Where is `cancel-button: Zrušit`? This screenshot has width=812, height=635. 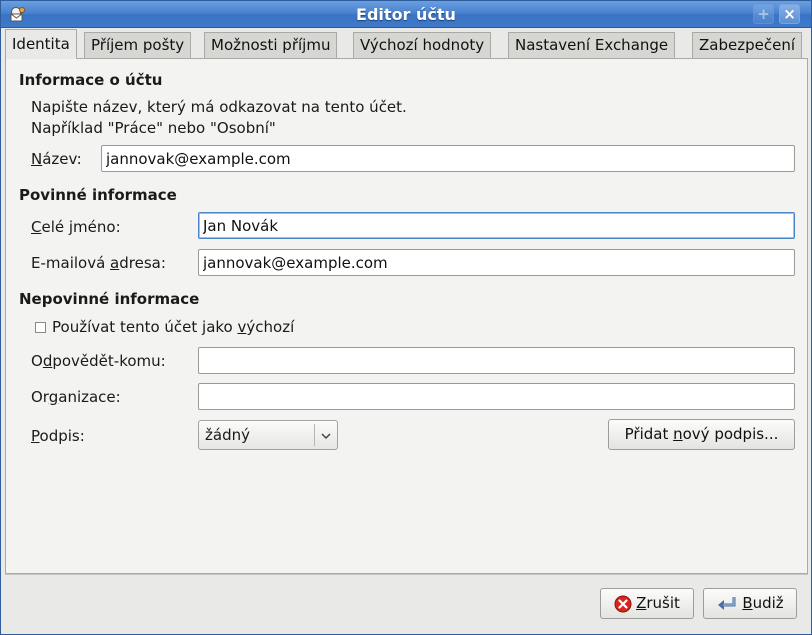
cancel-button: Zrušit is located at coordinates (647, 603).